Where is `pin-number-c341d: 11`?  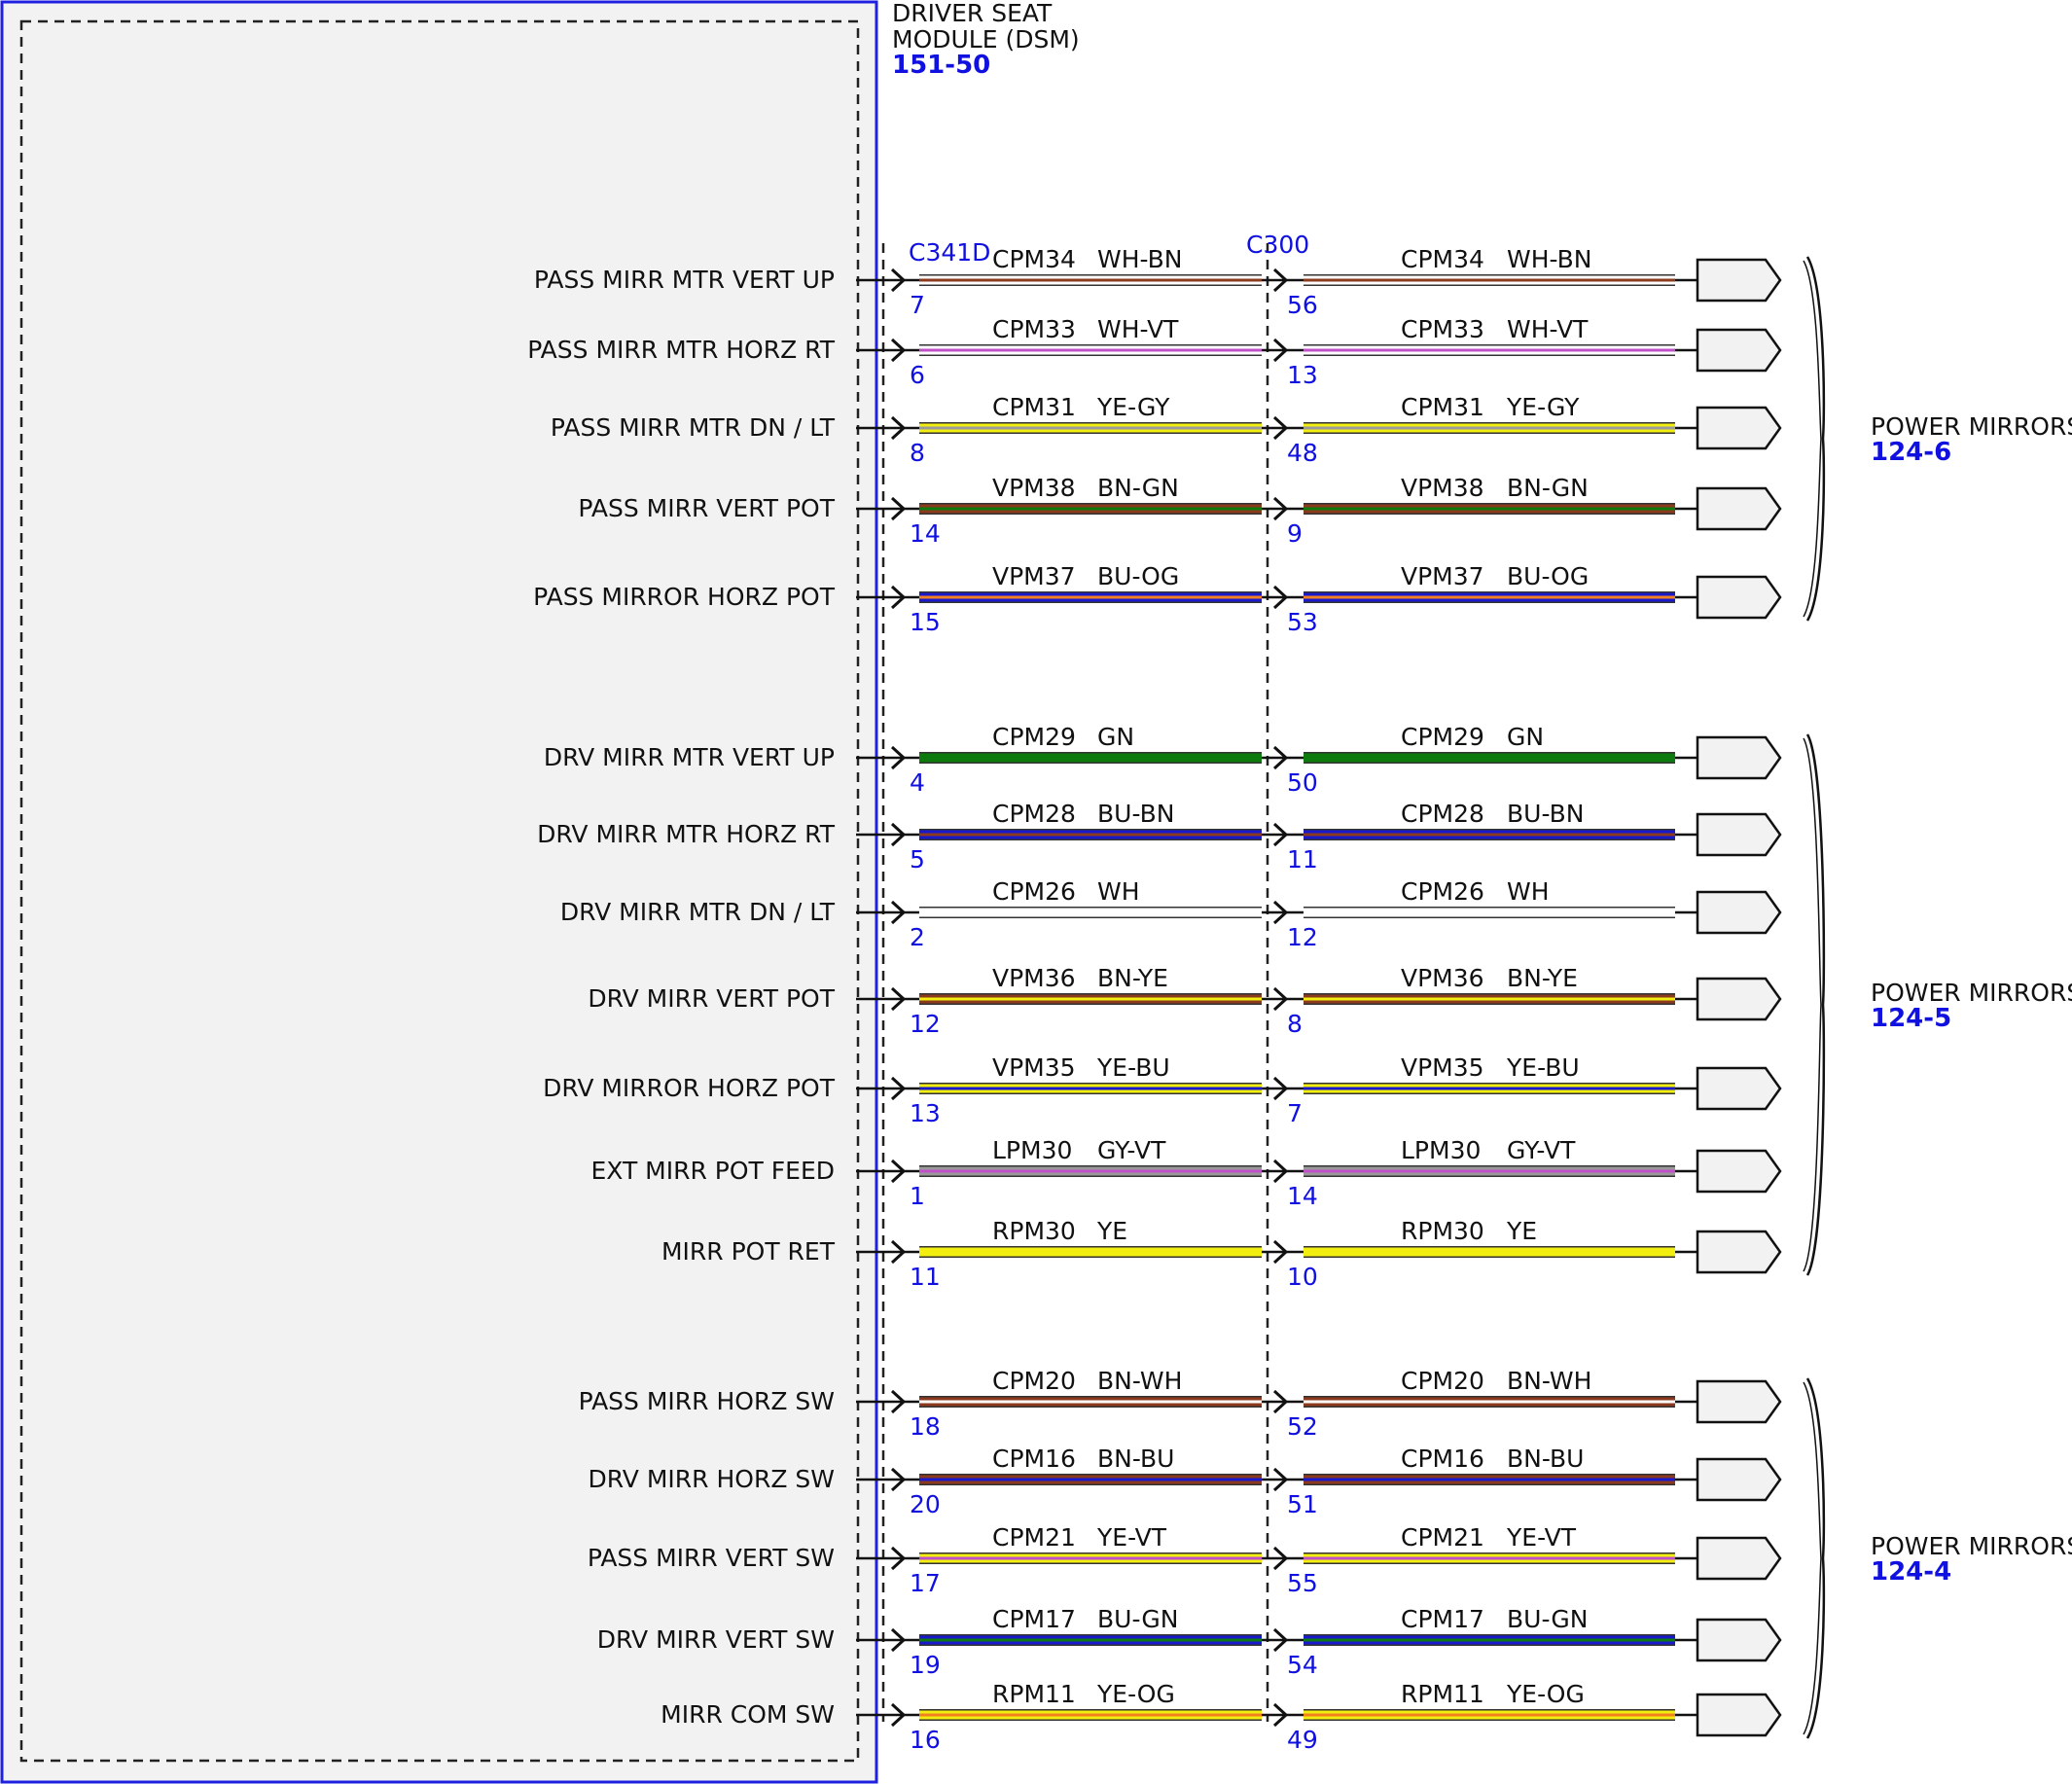 pin-number-c341d: 11 is located at coordinates (926, 1277).